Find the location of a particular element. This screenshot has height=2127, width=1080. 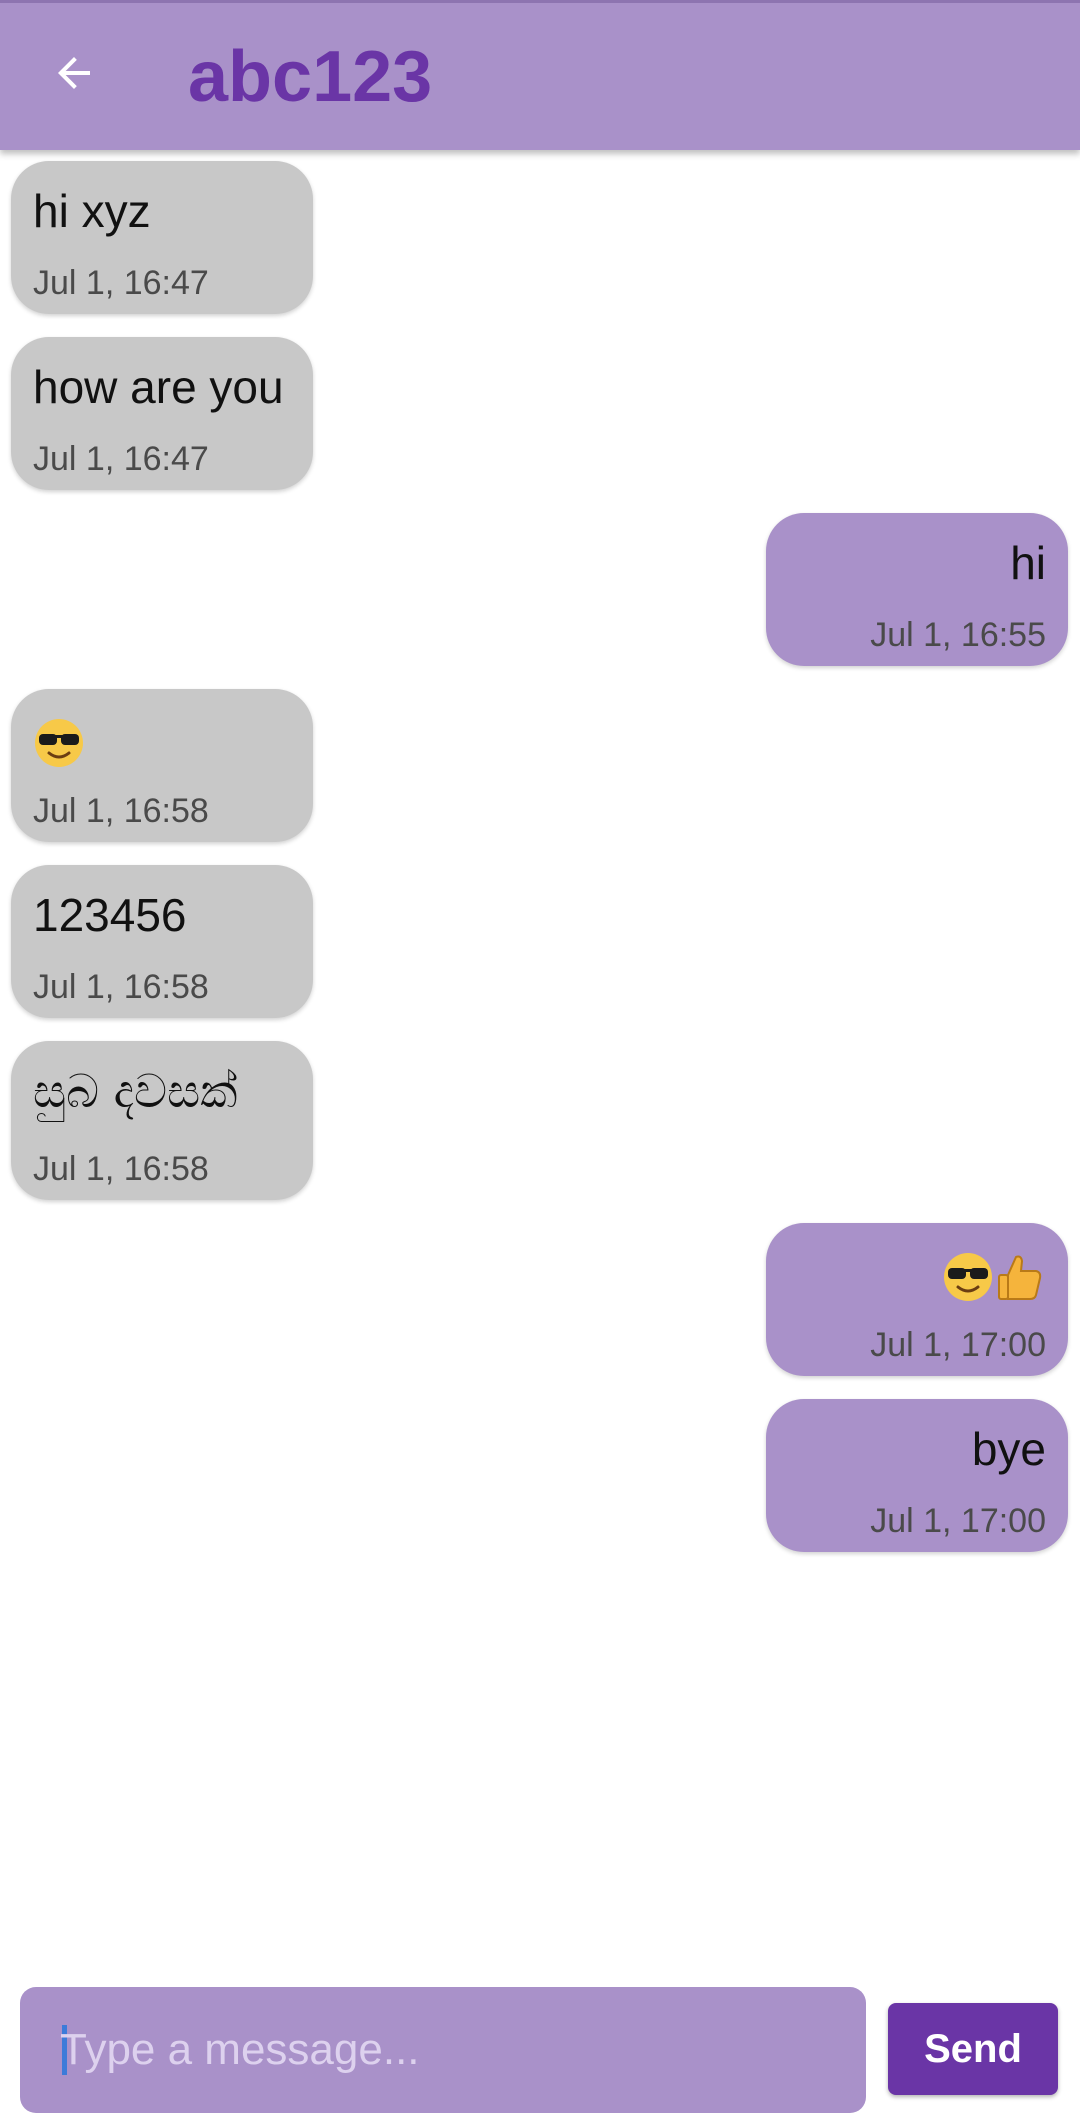

message-bubble-outgoing: Jul 1, 17:00 is located at coordinates (917, 1299).